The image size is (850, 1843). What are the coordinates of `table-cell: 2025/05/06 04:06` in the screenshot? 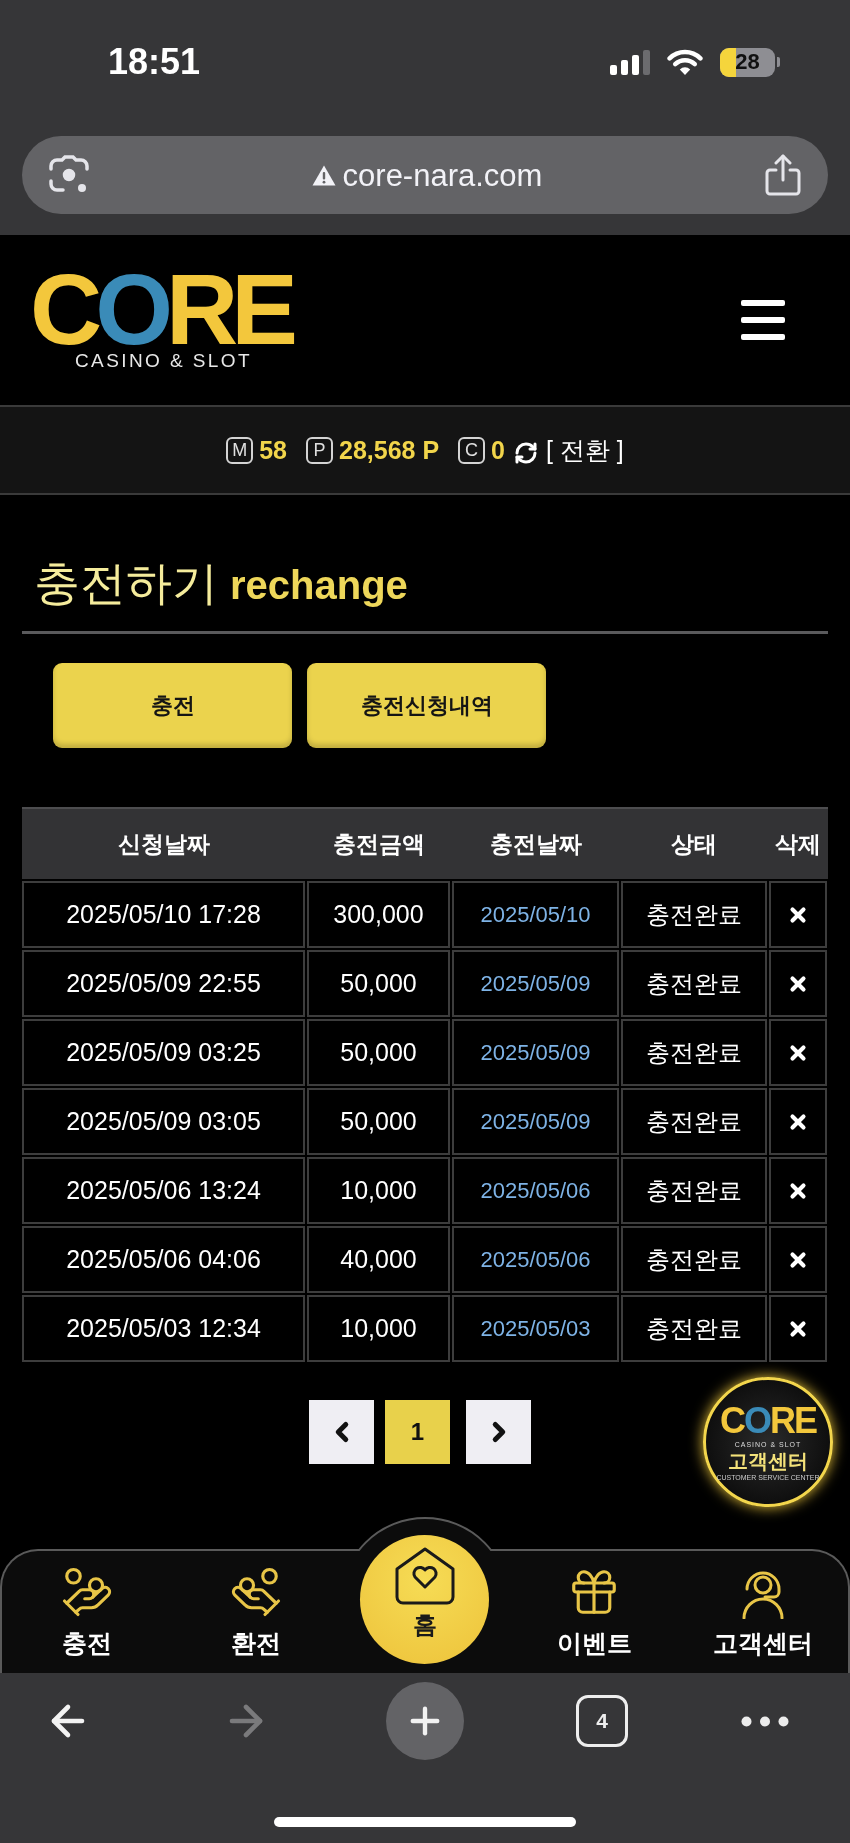 It's located at (163, 1259).